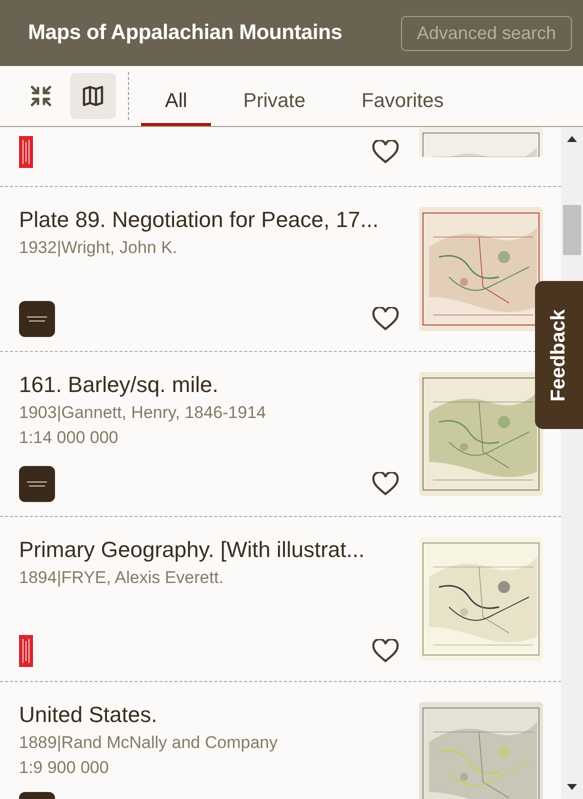 This screenshot has width=583, height=799. Describe the element at coordinates (88, 715) in the screenshot. I see `map-title: United States.` at that location.